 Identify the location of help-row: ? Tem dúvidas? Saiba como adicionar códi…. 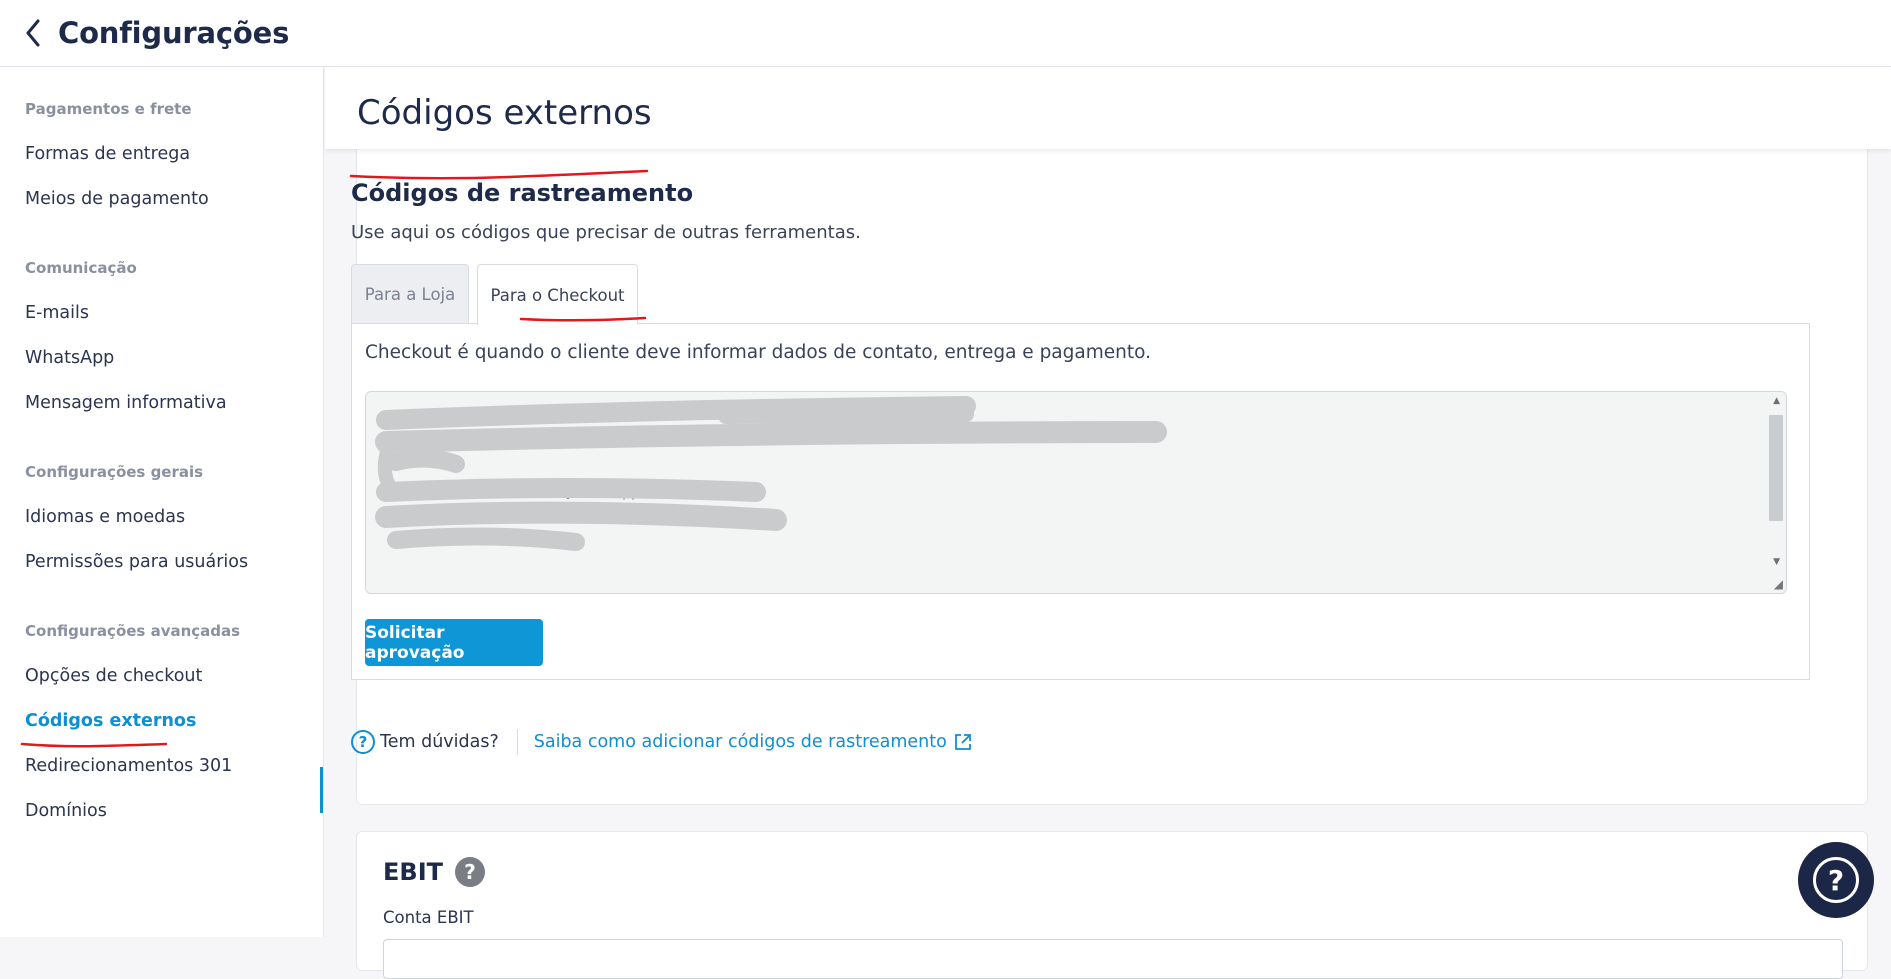
(662, 742).